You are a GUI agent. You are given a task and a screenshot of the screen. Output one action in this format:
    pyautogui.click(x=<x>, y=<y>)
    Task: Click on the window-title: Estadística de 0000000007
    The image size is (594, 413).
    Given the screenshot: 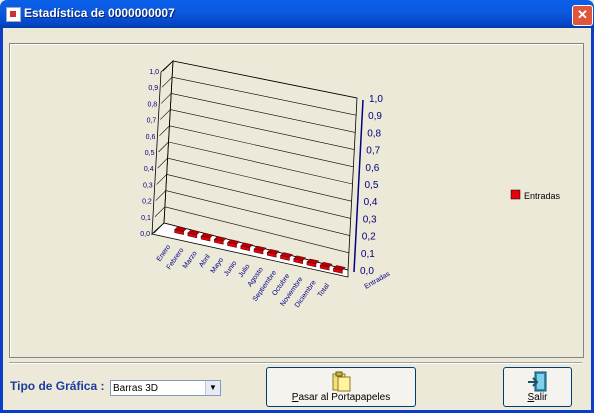 What is the action you would take?
    pyautogui.click(x=99, y=13)
    